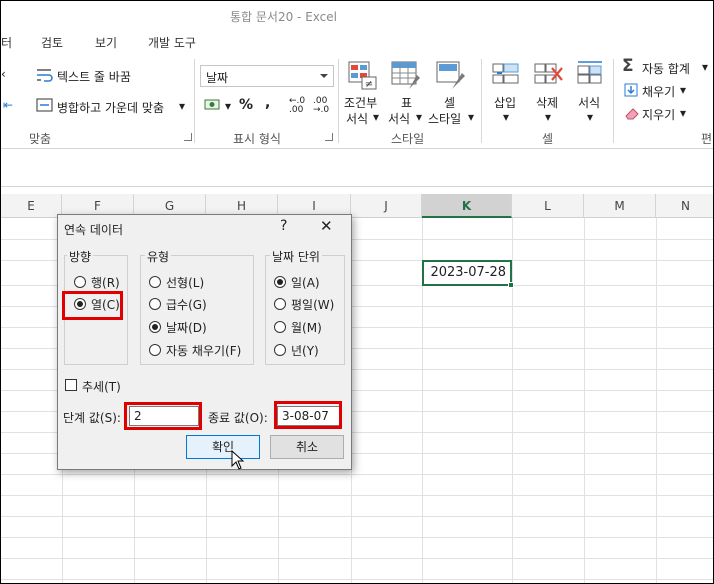 This screenshot has width=714, height=584. Describe the element at coordinates (305, 282) in the screenshot. I see `option-day-label: 일(A)` at that location.